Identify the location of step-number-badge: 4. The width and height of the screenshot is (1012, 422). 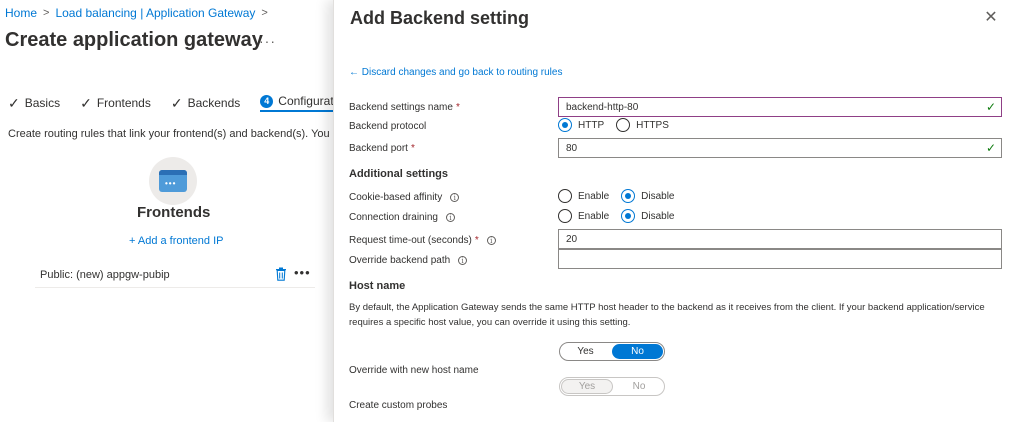
(267, 101).